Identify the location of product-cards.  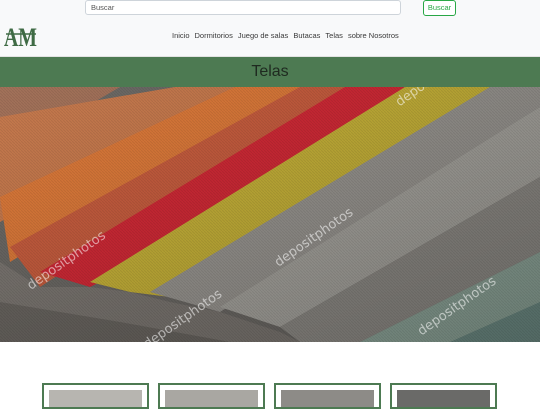
(270, 396).